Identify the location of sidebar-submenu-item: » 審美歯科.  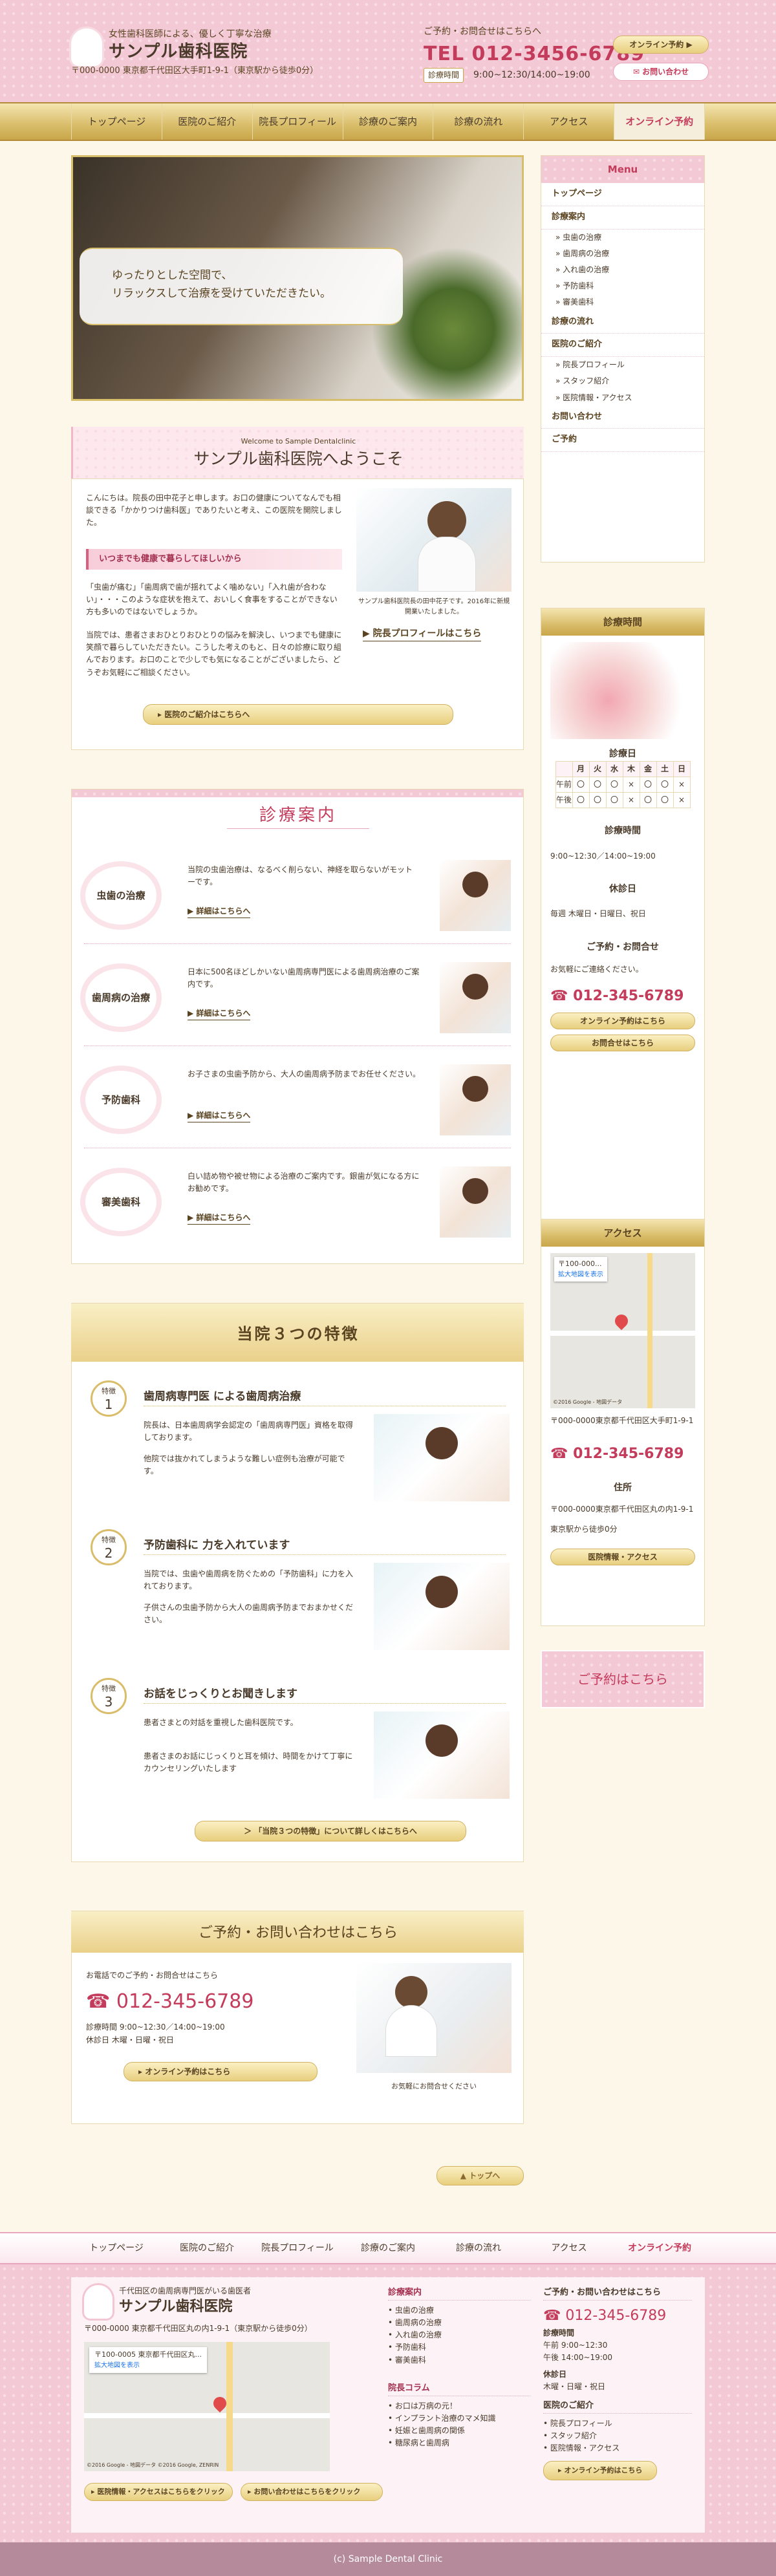
(622, 302).